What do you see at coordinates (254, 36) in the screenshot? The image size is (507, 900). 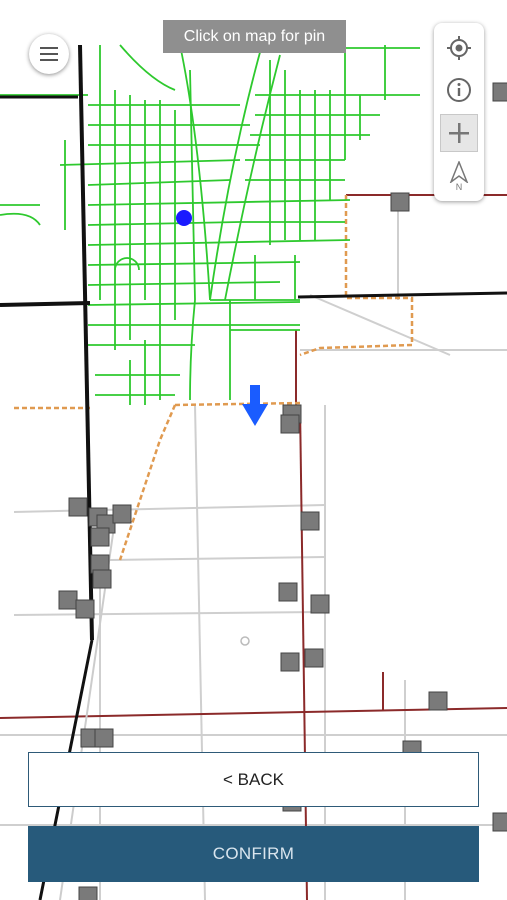 I see `map-hint-banner: Click on map for pin` at bounding box center [254, 36].